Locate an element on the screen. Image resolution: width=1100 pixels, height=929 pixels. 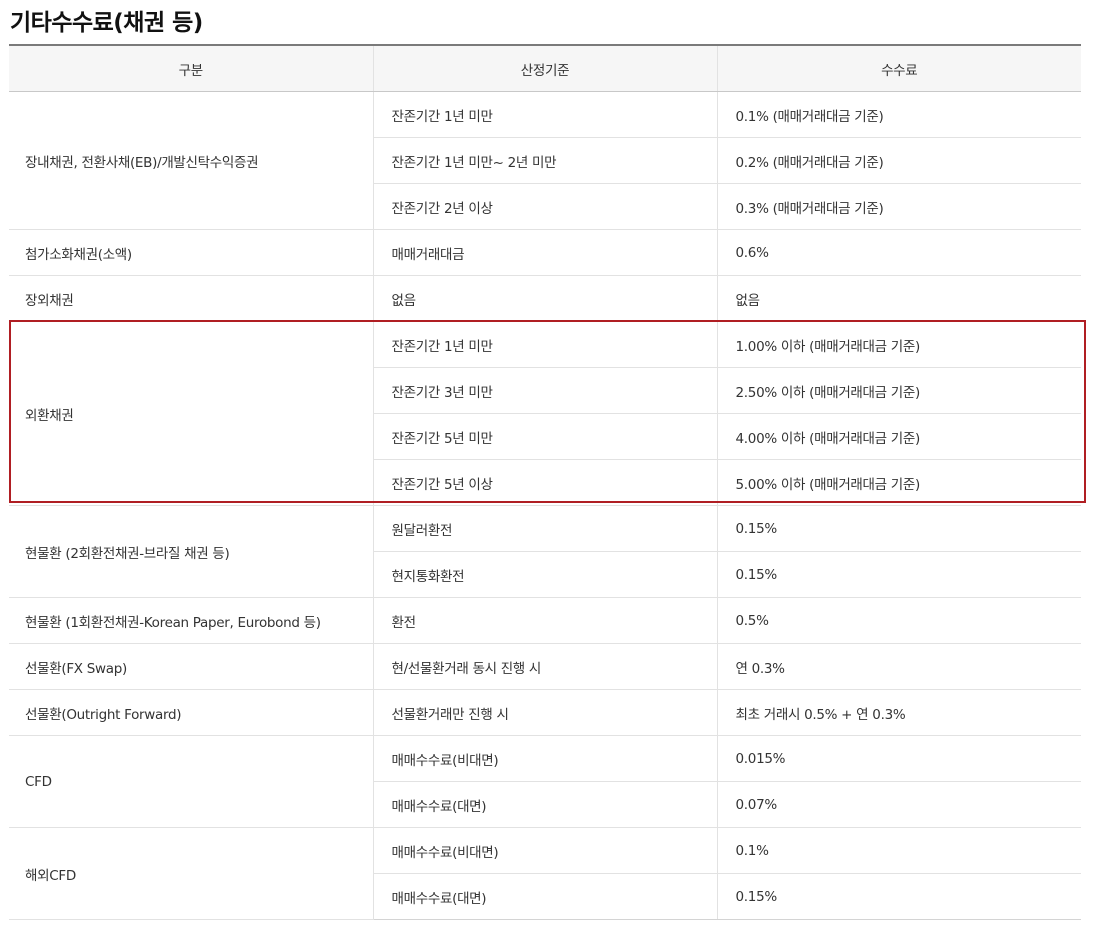
category-cell: 장내채권, 전환사채(EB)/개발신탁수익증권 is located at coordinates (191, 160).